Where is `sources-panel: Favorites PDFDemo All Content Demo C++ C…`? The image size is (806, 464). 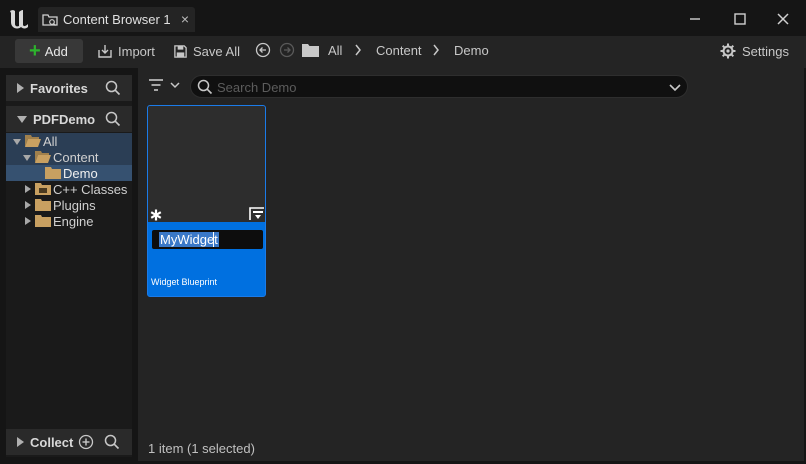
sources-panel: Favorites PDFDemo All Content Demo C++ C… is located at coordinates (69, 266).